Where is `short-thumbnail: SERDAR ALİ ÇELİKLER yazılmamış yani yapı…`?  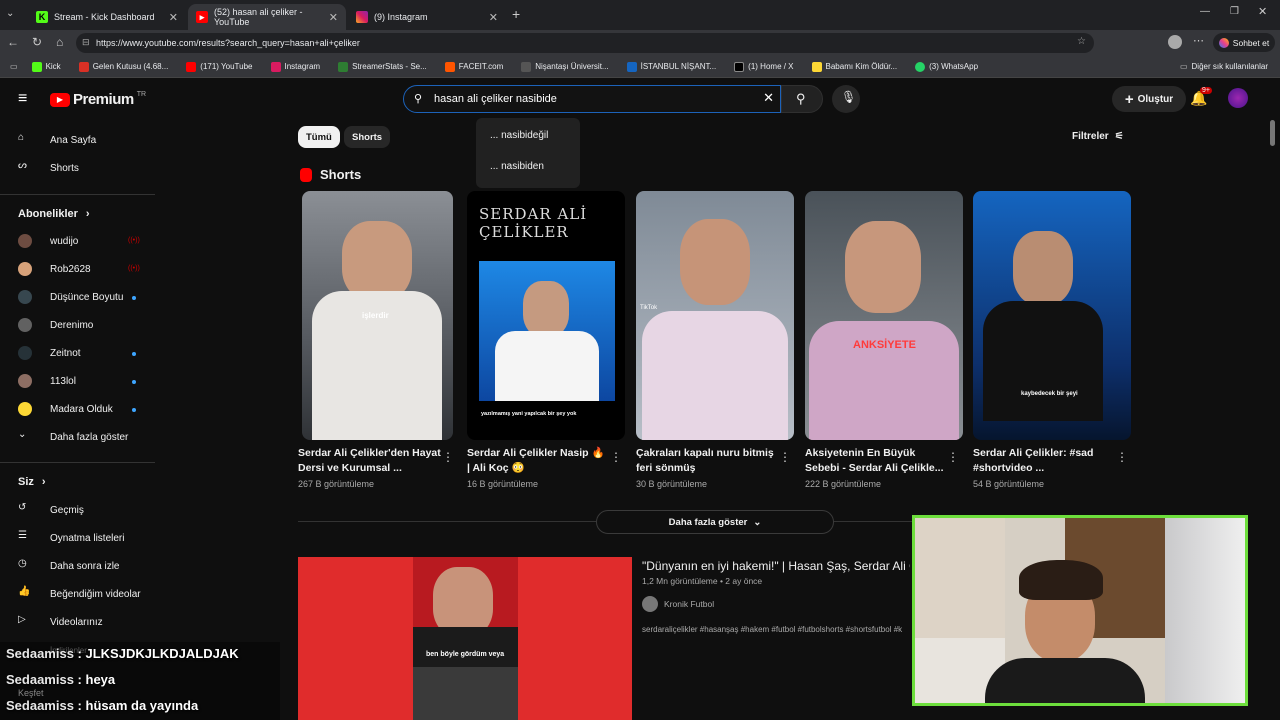
short-thumbnail: SERDAR ALİ ÇELİKLER yazılmamış yani yapı… is located at coordinates (546, 315).